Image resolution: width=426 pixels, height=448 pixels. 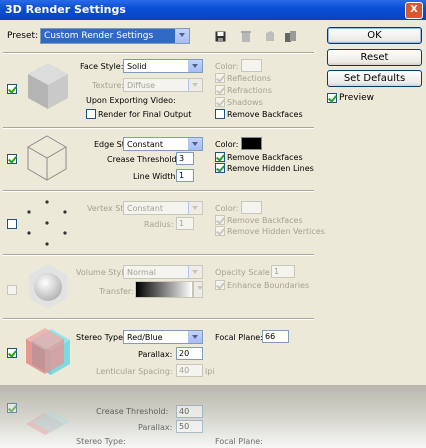 I want to click on focal-plane-reflection: Focal Plane:, so click(x=239, y=441).